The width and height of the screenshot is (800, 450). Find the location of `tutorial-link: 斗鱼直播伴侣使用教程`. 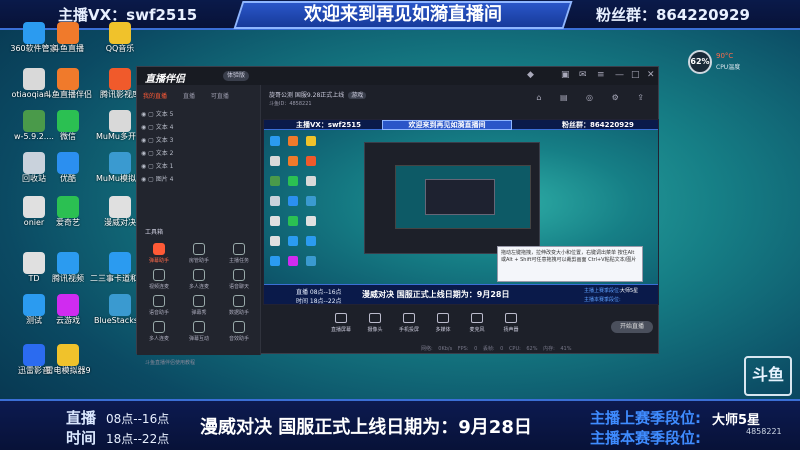

tutorial-link: 斗鱼直播伴侣使用教程 is located at coordinates (170, 362).